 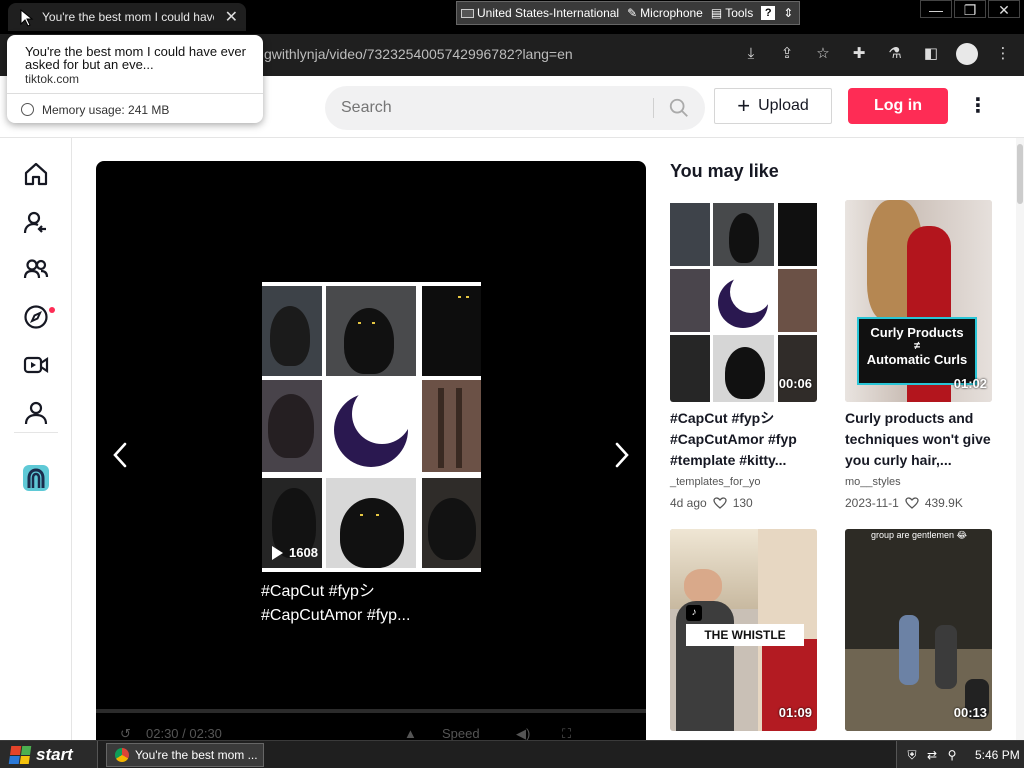 What do you see at coordinates (873, 482) in the screenshot?
I see `video-author: mo__styles` at bounding box center [873, 482].